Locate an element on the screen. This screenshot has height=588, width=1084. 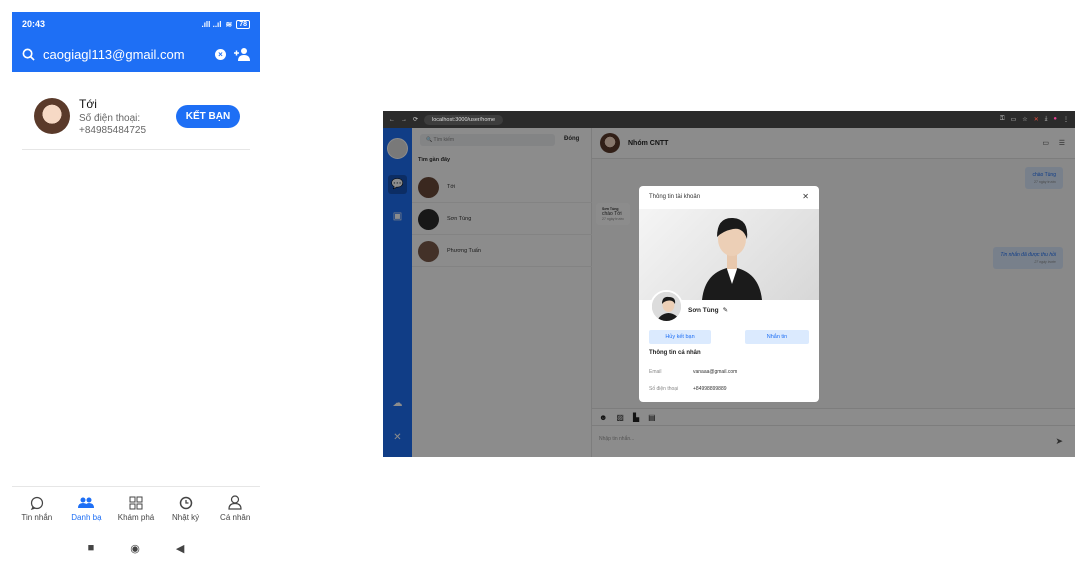
nav-messages: Tin nhắn is located at coordinates (37, 509).